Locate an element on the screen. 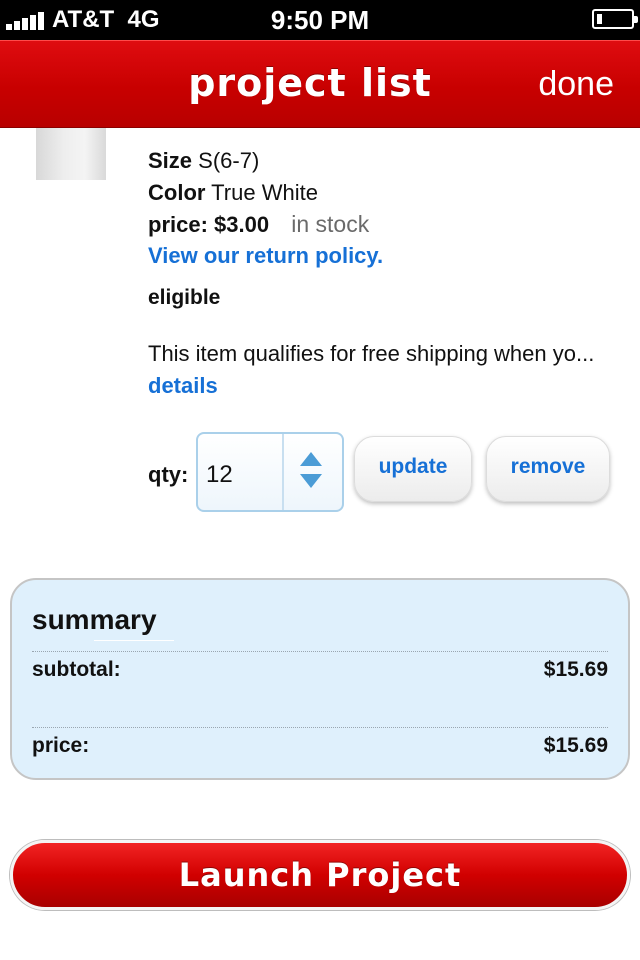 This screenshot has height=960, width=640. status-bar: AT&T 4G 9:50 PM is located at coordinates (320, 20).